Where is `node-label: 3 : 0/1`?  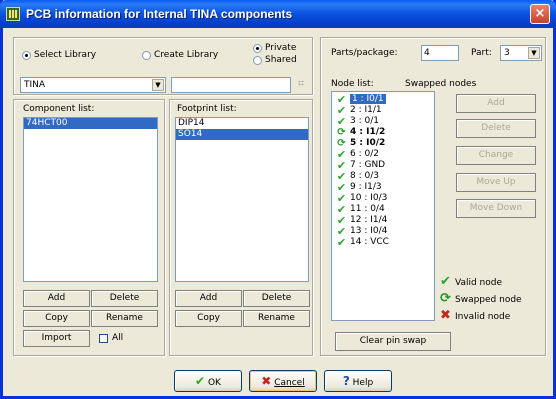
node-label: 3 : 0/1 is located at coordinates (364, 121).